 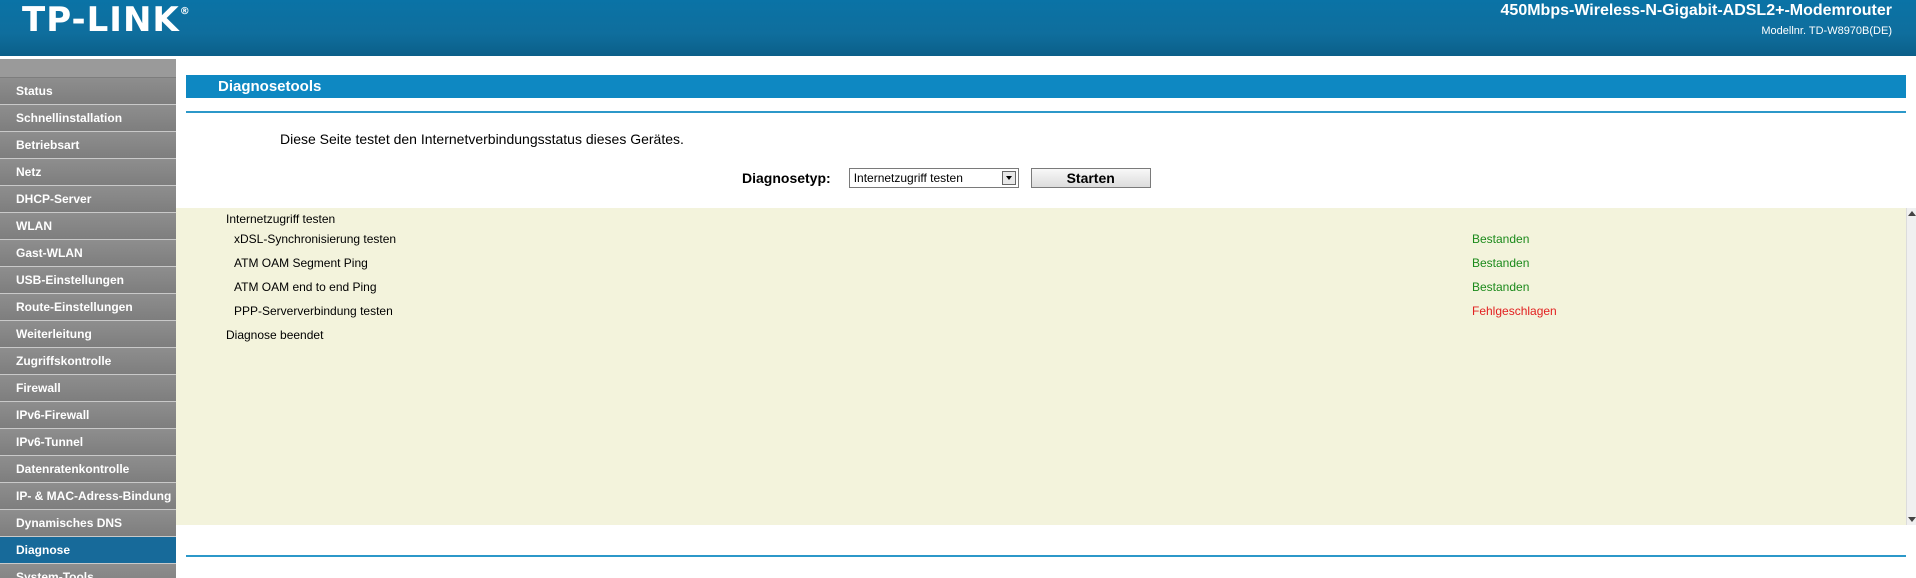 I want to click on sidebar-item-wlan: WLAN, so click(x=88, y=226).